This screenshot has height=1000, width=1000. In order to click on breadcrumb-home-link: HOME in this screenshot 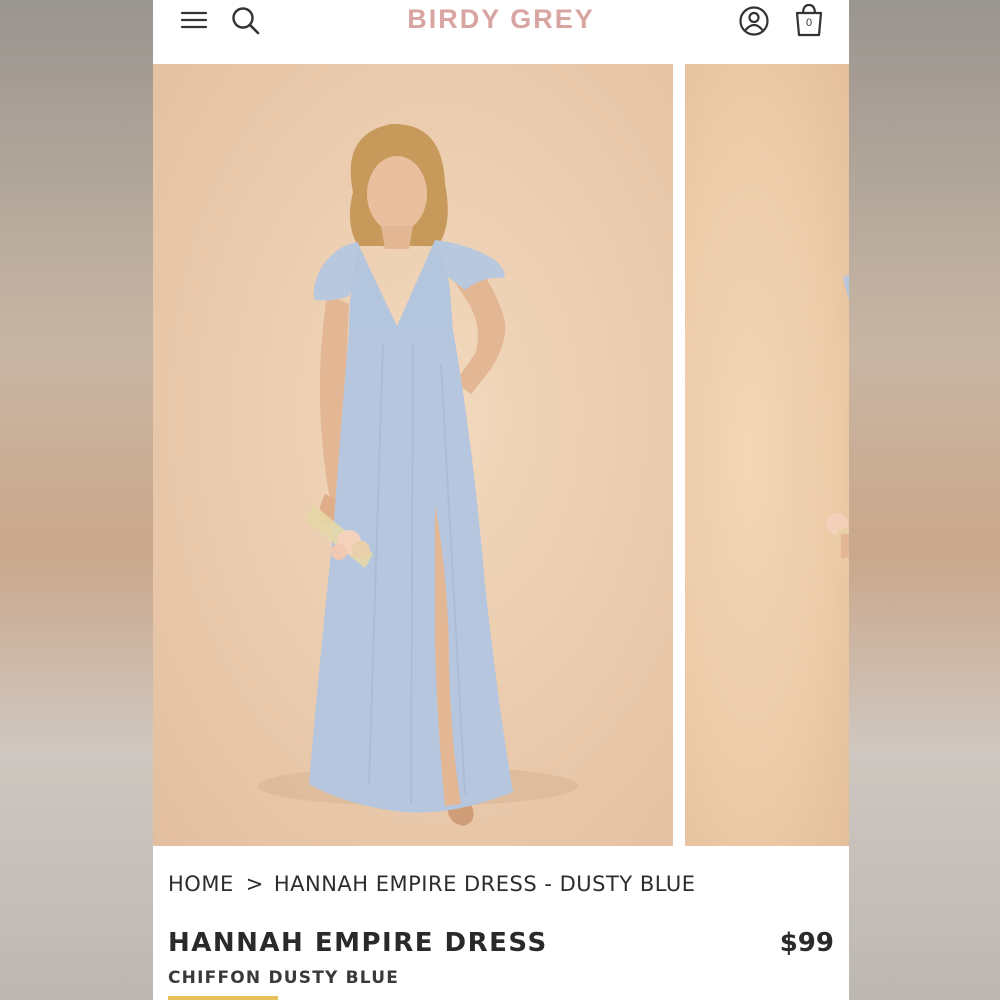, I will do `click(201, 884)`.